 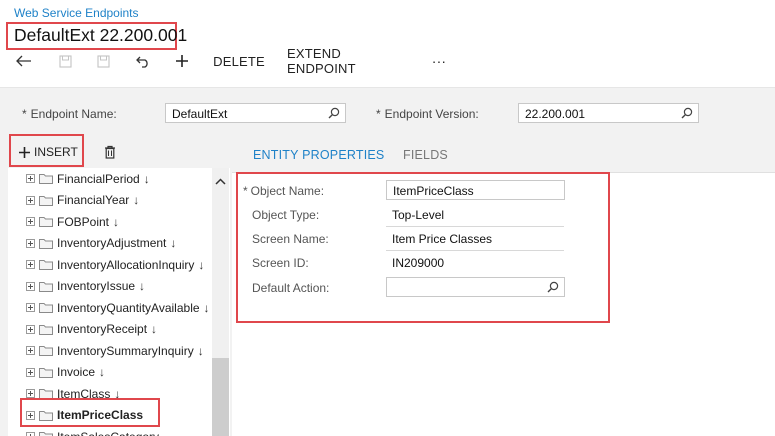 I want to click on back-button, so click(x=24, y=61).